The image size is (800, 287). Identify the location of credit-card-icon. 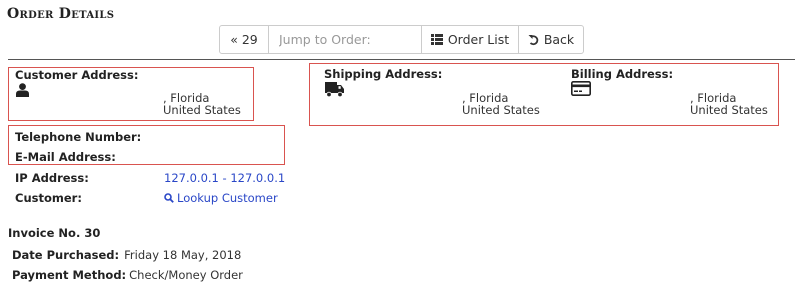
(581, 88).